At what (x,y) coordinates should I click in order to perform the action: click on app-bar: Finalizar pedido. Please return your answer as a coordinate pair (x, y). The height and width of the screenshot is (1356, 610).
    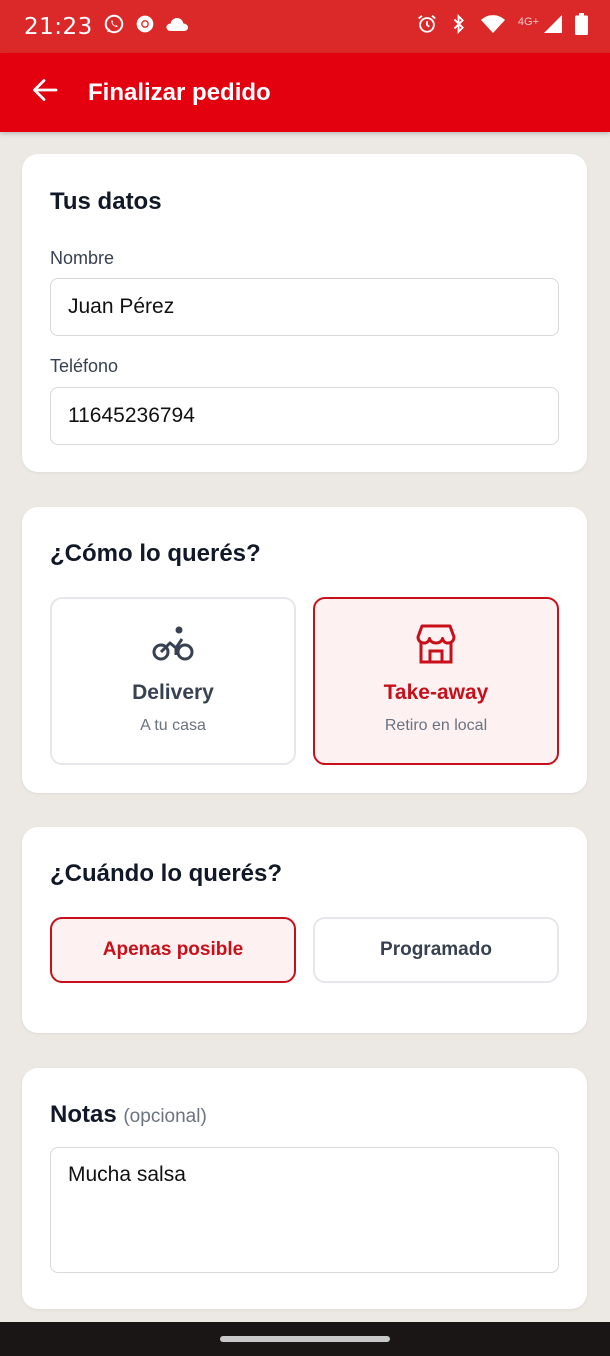
    Looking at the image, I should click on (305, 92).